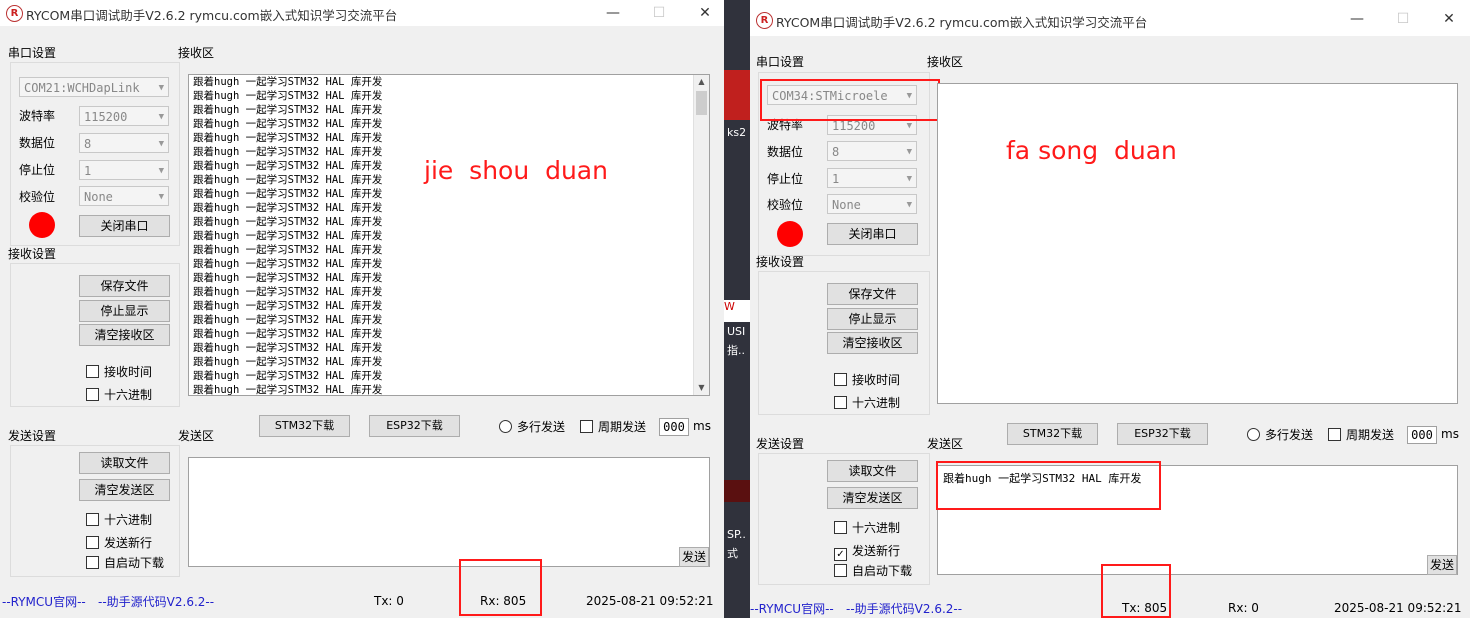  I want to click on send-newline-checkbox: ✓ 发送新行, so click(867, 551).